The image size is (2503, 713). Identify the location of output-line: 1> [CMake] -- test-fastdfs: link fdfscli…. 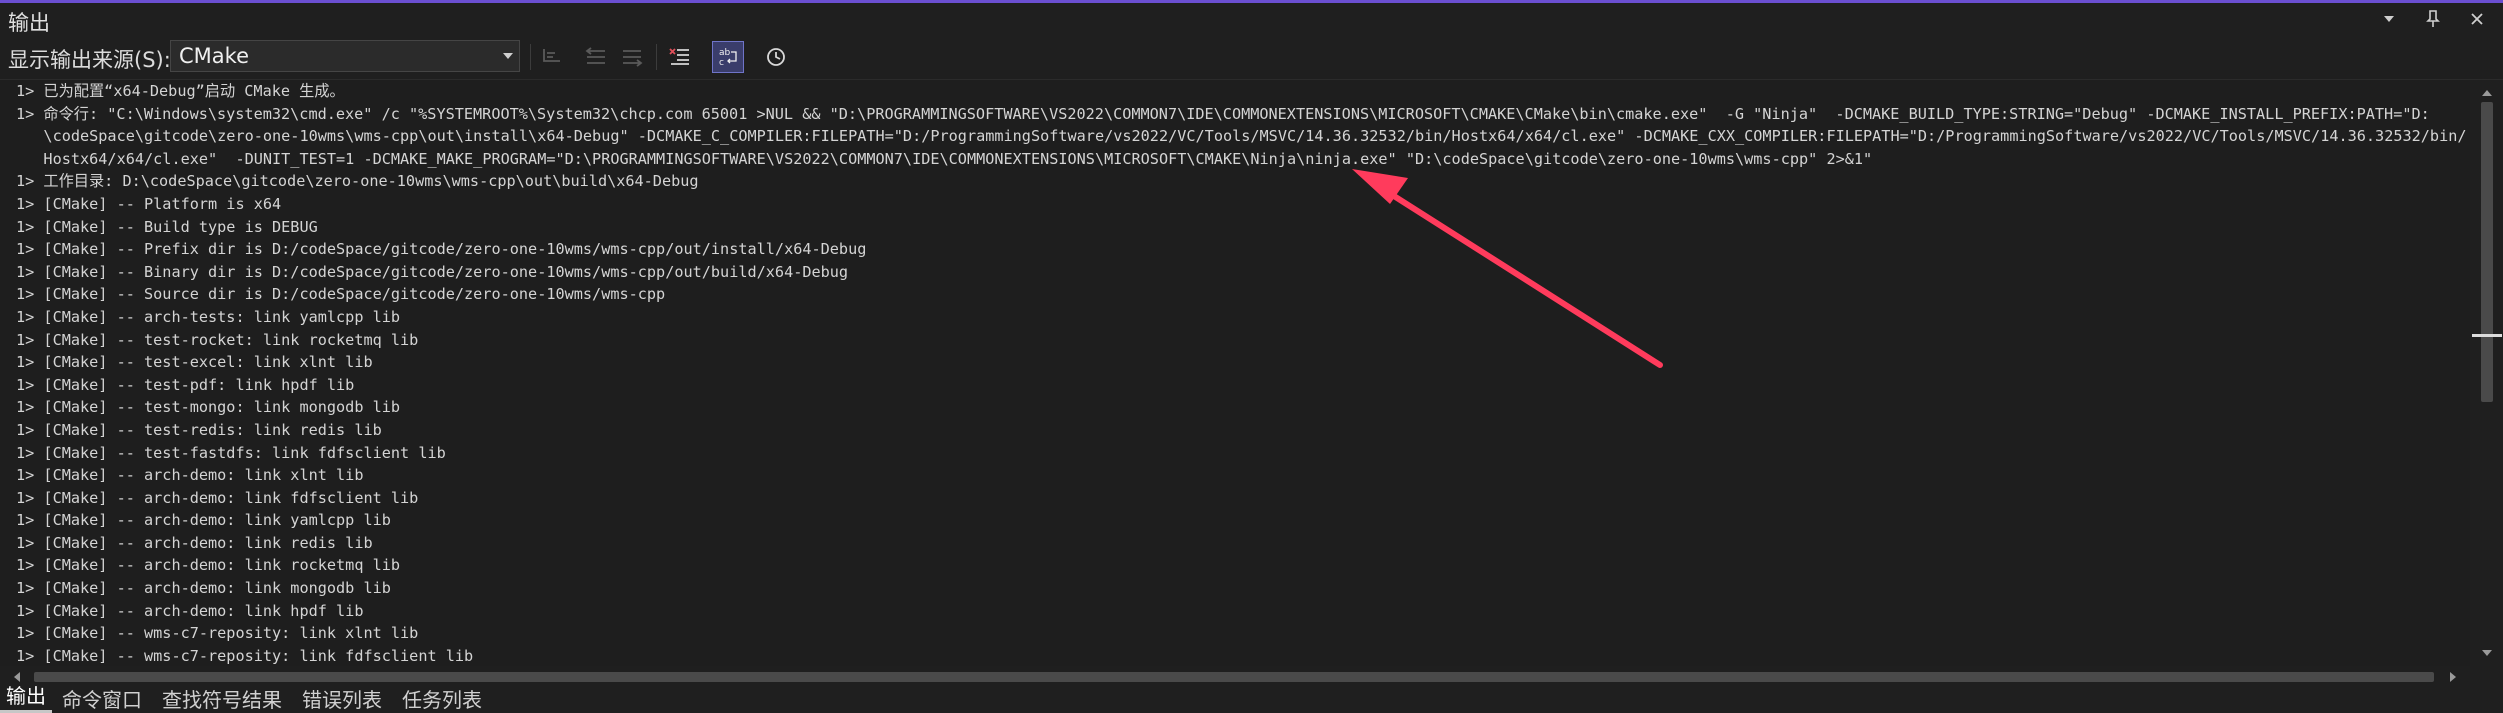
(231, 452).